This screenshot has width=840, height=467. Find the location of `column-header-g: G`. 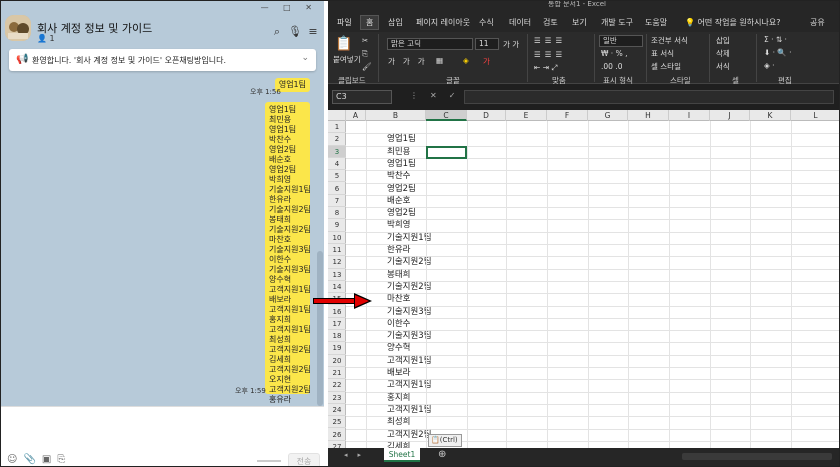

column-header-g: G is located at coordinates (608, 115).